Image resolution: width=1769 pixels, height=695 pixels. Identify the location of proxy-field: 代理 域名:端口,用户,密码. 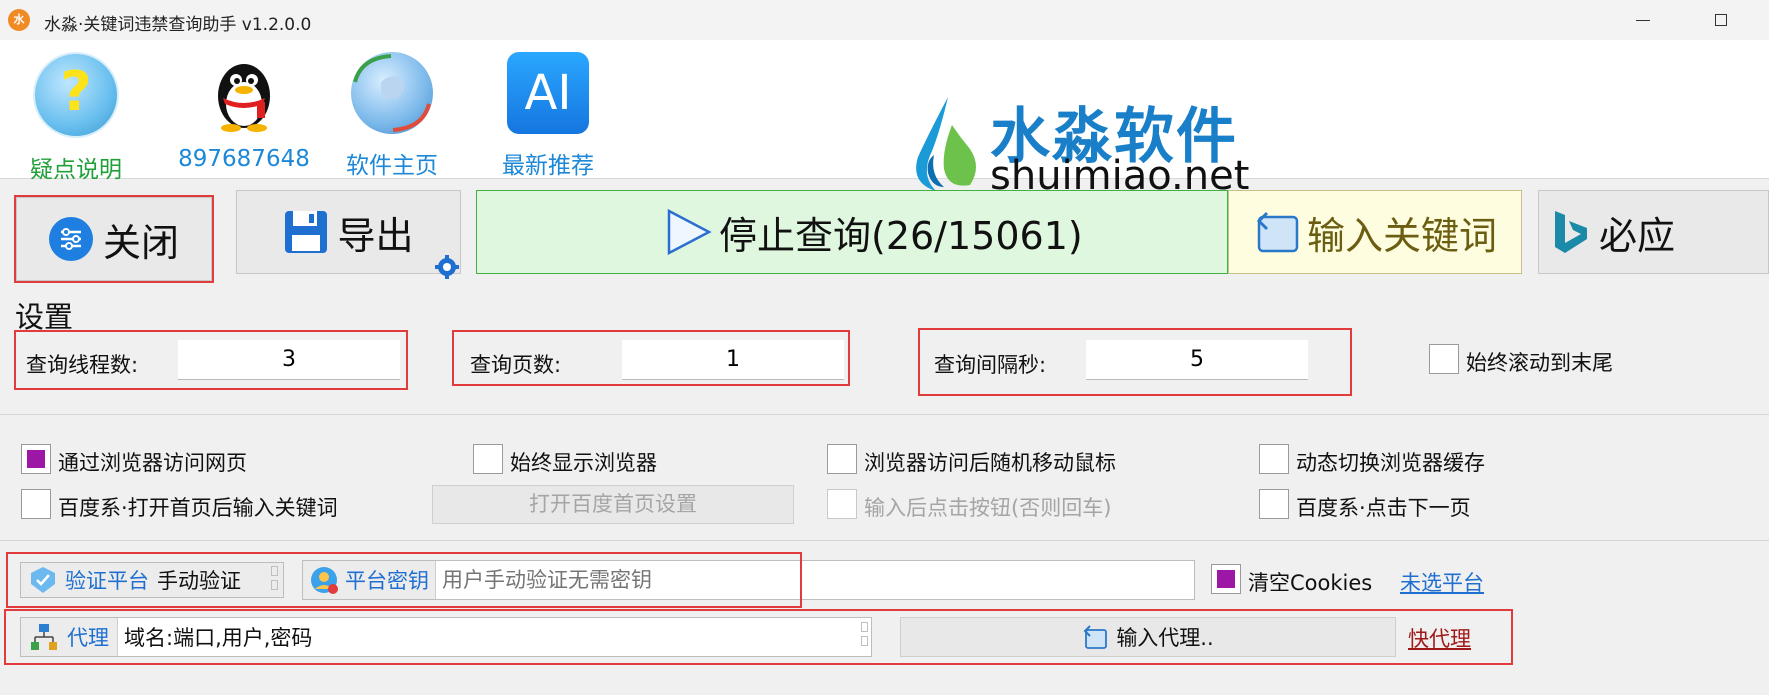
(446, 637).